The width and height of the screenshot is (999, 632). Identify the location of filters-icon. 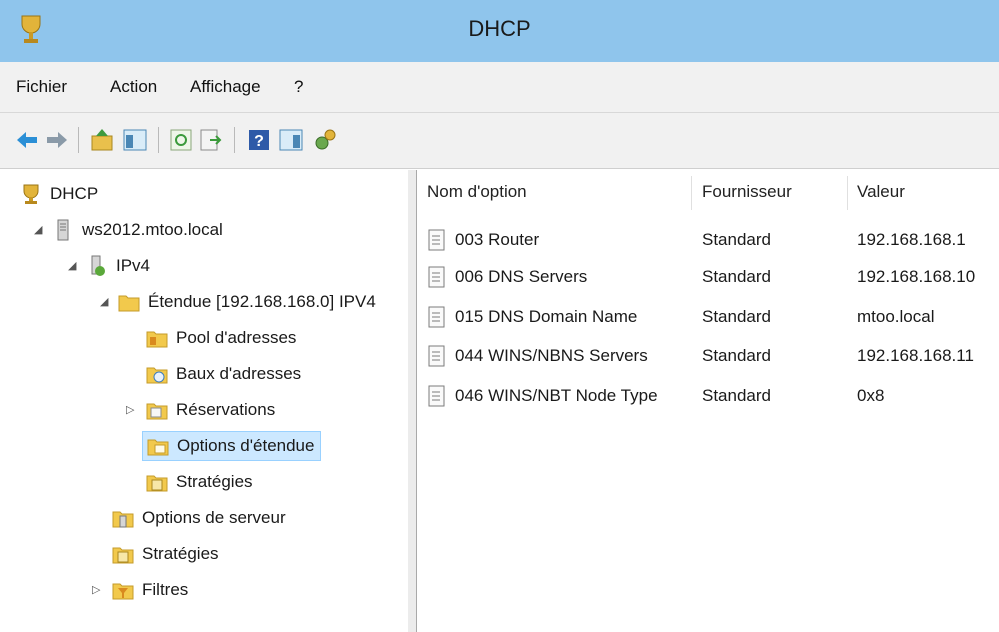
(123, 591).